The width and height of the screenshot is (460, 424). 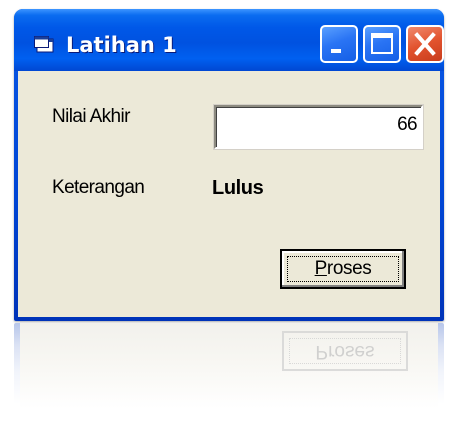 I want to click on proses-button-label: Proses, so click(x=343, y=269).